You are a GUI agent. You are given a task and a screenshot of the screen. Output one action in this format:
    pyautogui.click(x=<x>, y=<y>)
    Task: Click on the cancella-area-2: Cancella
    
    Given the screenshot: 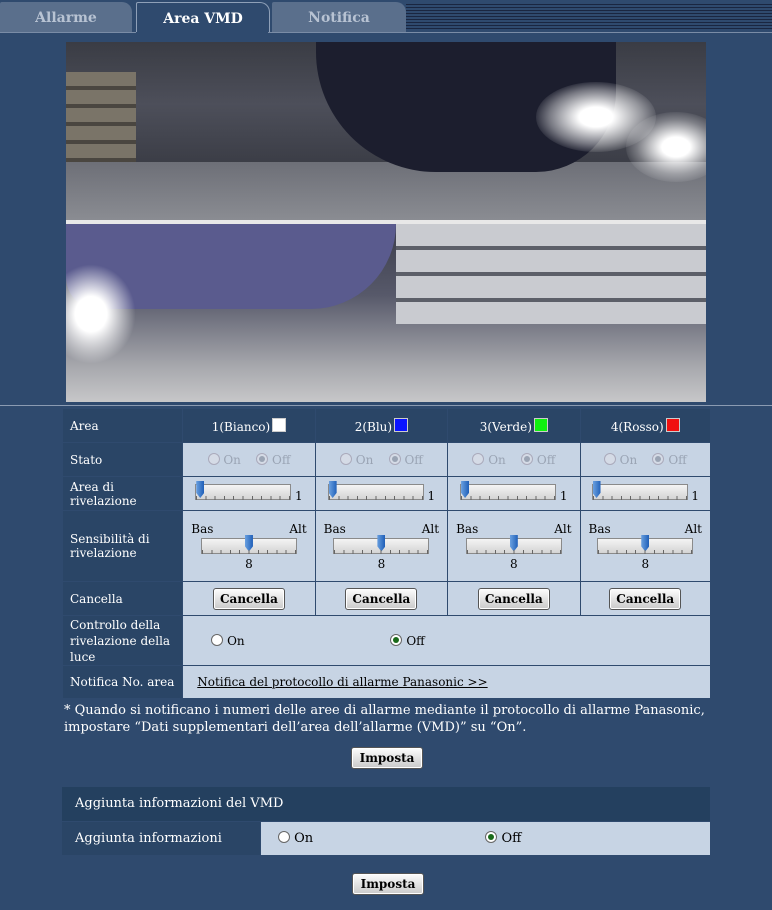 What is the action you would take?
    pyautogui.click(x=381, y=598)
    